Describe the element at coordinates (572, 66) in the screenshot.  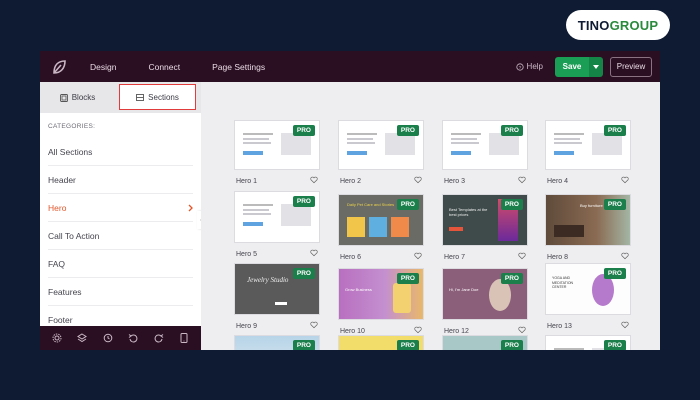
I see `save-button: Save` at that location.